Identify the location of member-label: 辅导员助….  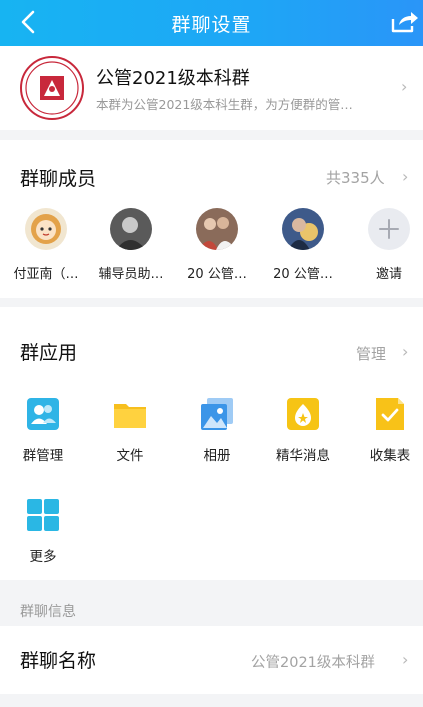
(131, 274).